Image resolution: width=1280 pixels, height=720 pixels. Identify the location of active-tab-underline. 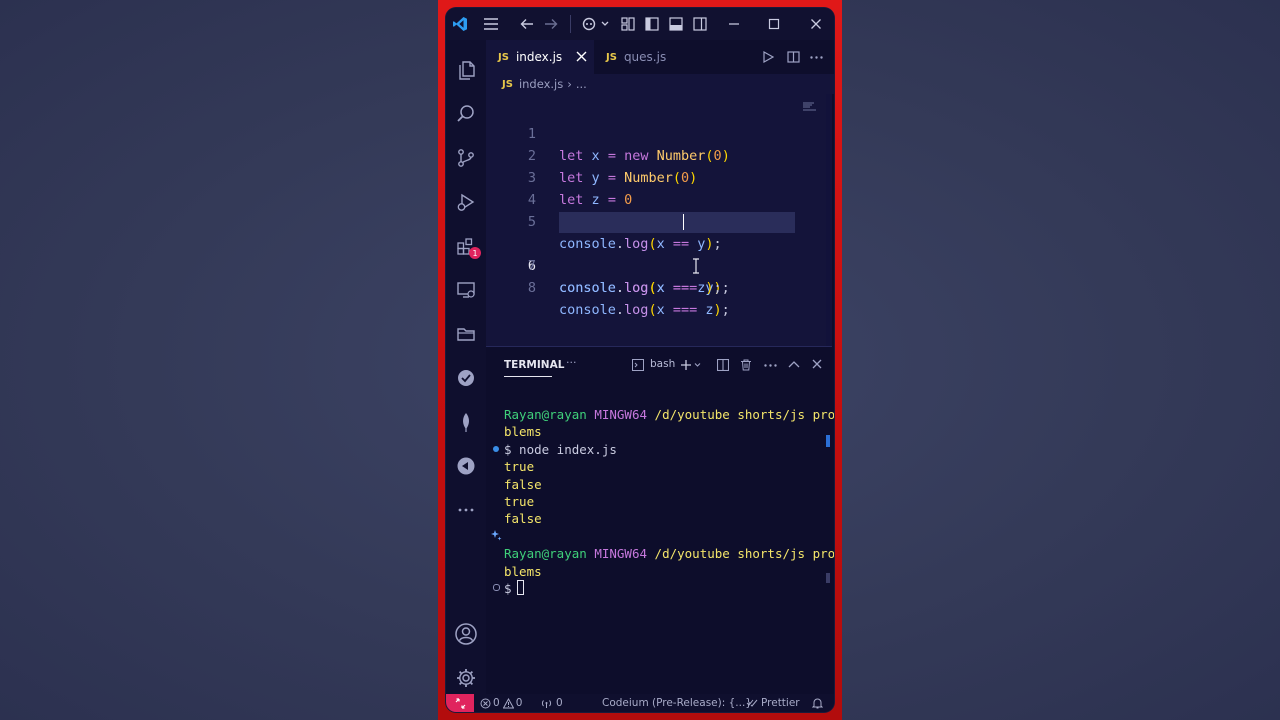
(528, 376).